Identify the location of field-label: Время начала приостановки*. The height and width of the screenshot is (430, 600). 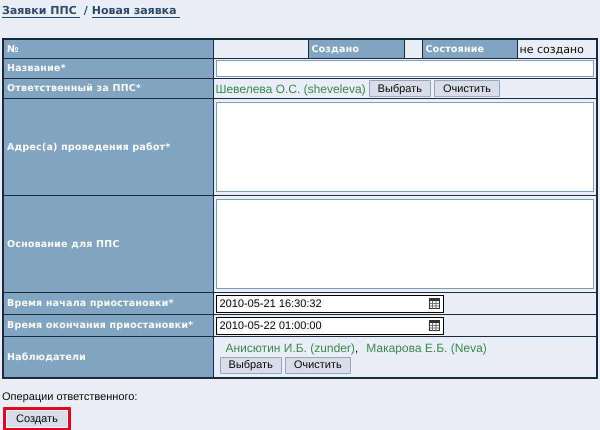
(108, 303).